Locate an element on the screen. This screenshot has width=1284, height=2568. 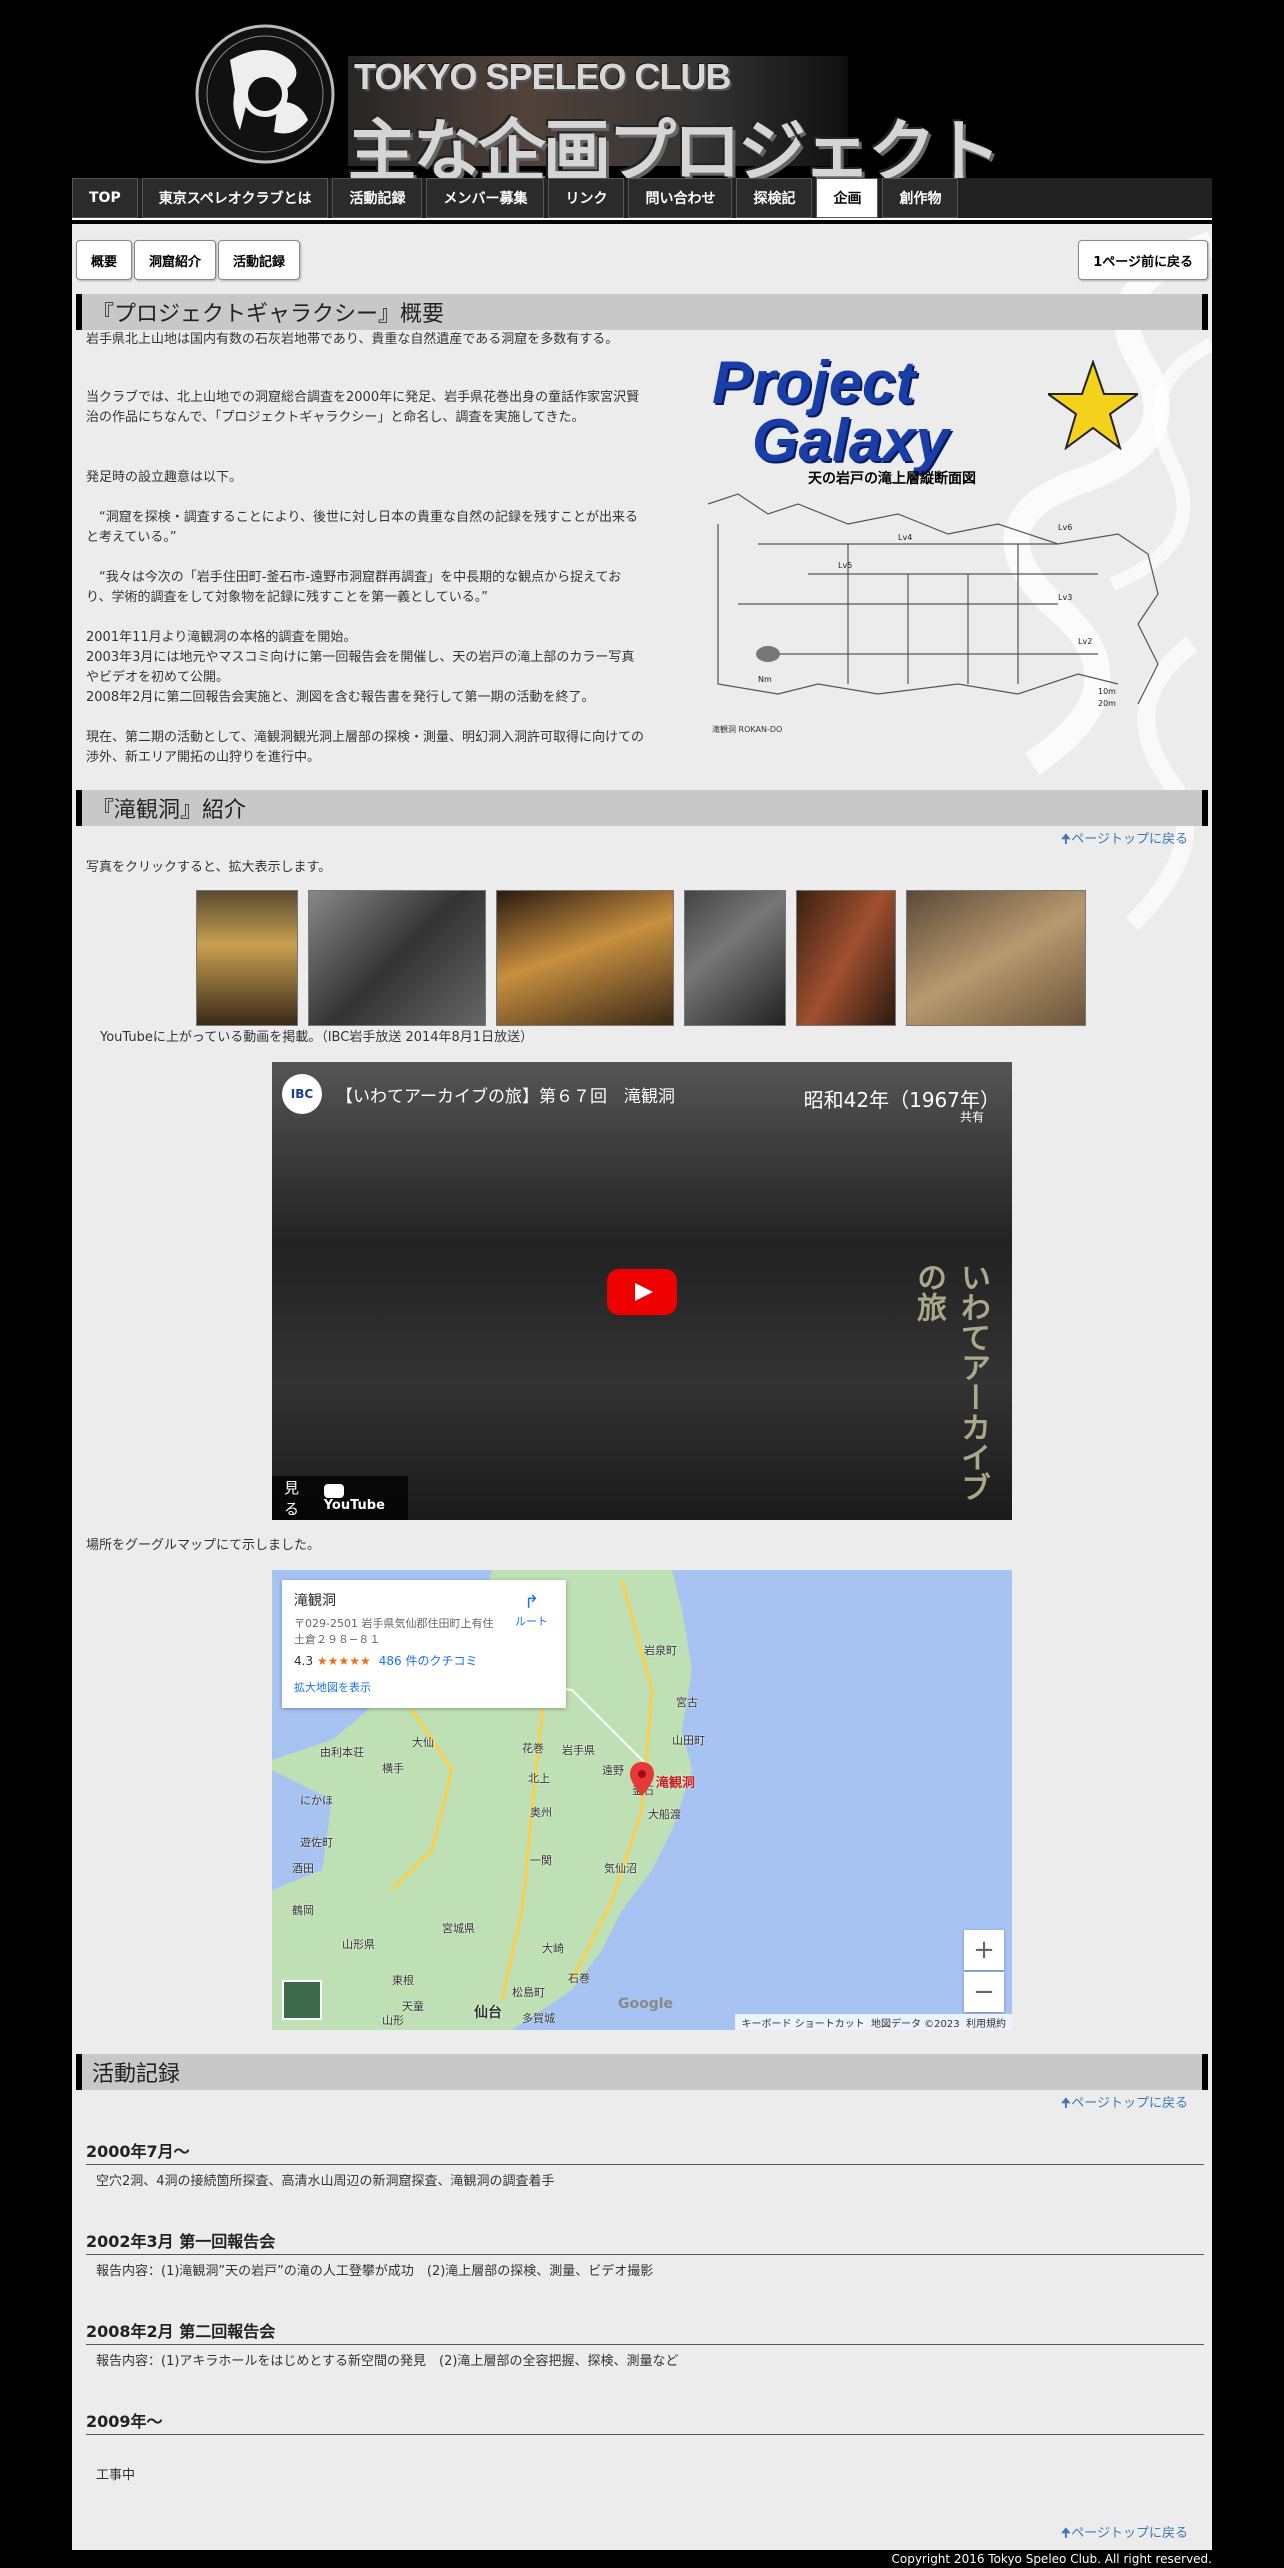
video-title: 【いわてアーカイブの旅】第６７回 滝観洞 is located at coordinates (505, 1094).